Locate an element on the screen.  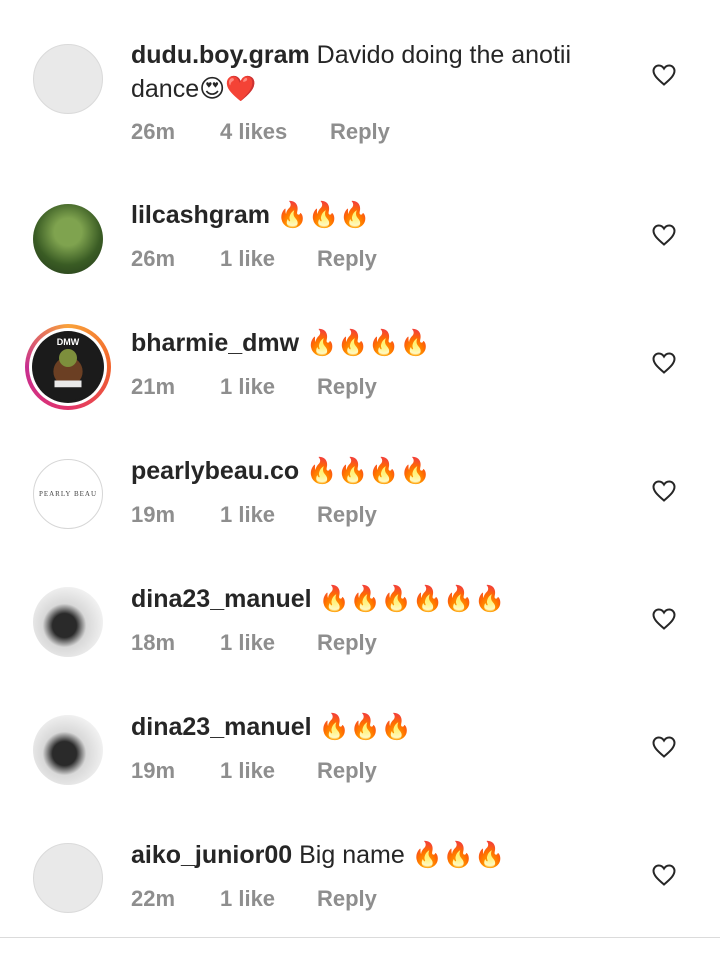
avatar: PEARLY BEAU is located at coordinates (68, 494).